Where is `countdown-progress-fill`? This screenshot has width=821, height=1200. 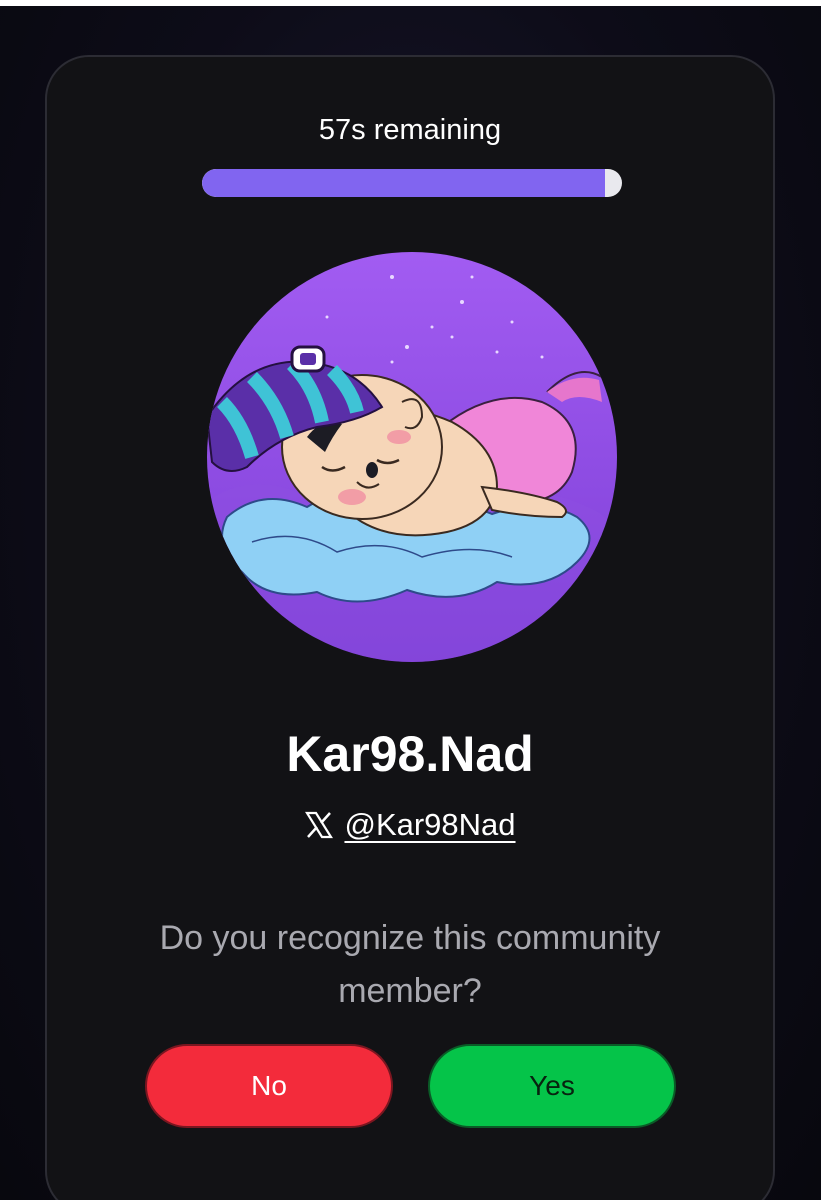 countdown-progress-fill is located at coordinates (404, 183).